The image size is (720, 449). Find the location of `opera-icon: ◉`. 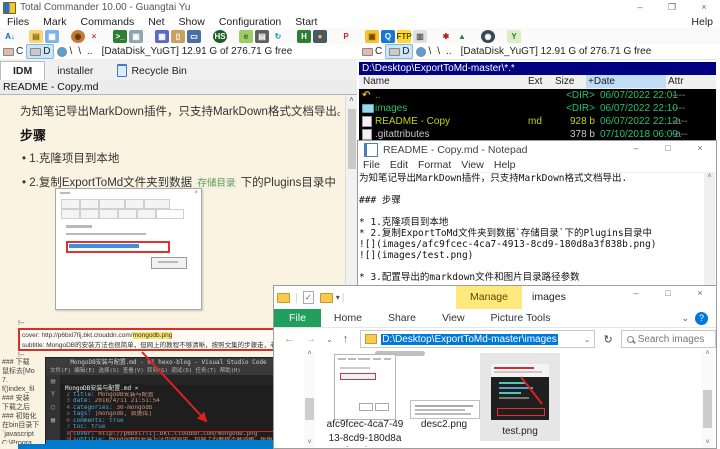

opera-icon: ◉ is located at coordinates (488, 36).